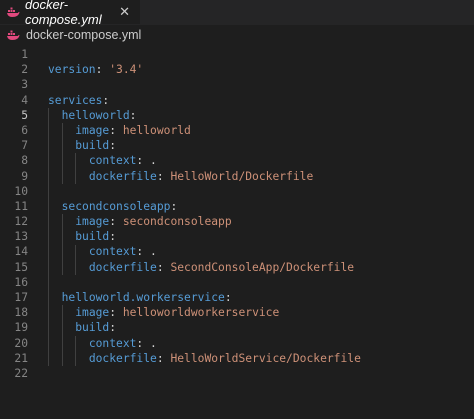 This screenshot has width=474, height=419. I want to click on tab-docker-compose: docker-compose.yml ✕, so click(70, 13).